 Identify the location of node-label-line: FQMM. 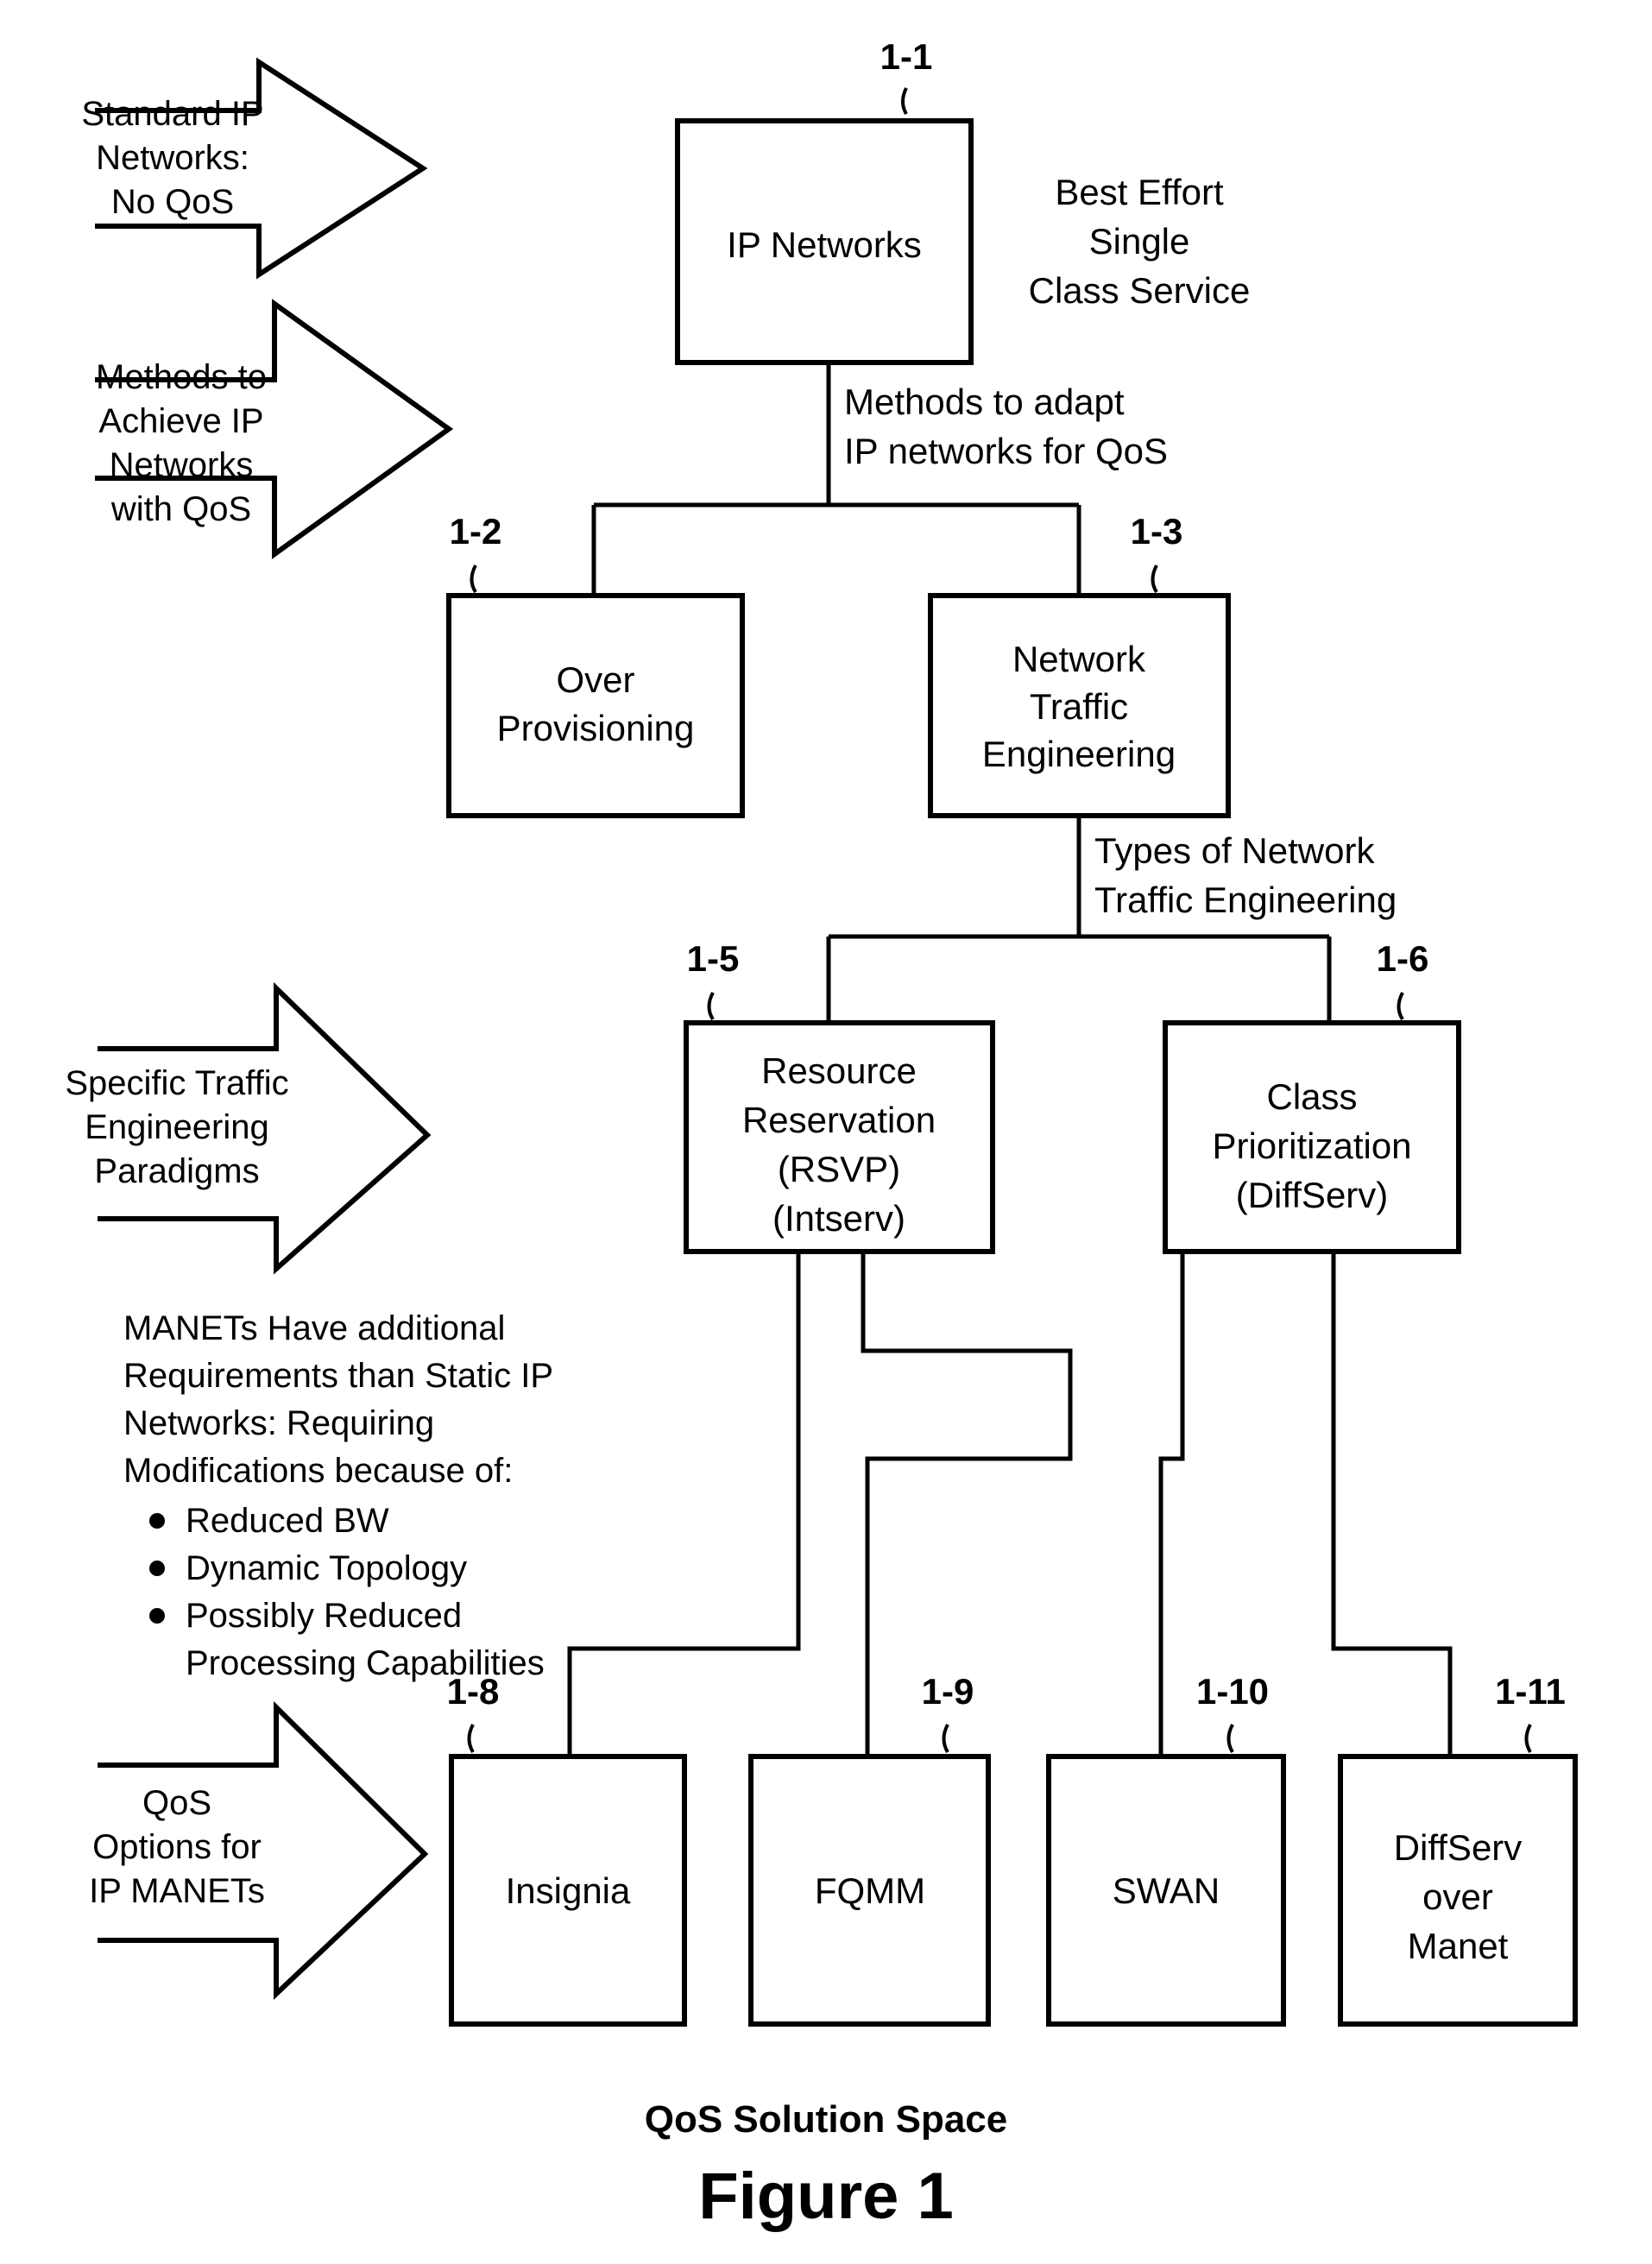
(870, 1890).